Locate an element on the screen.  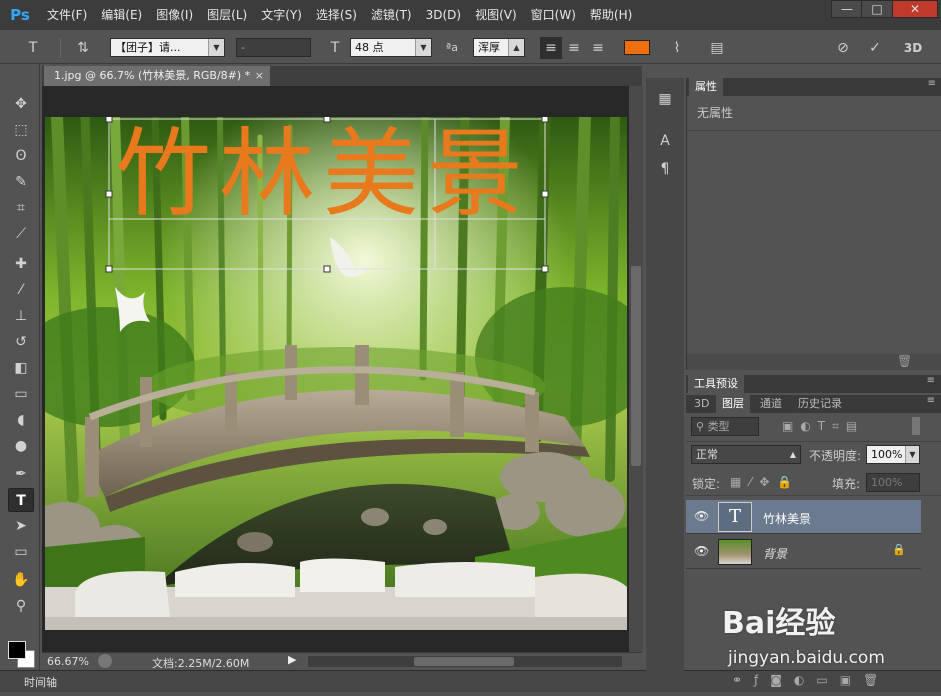
filter-kind-value: 类型 is located at coordinates (718, 426).